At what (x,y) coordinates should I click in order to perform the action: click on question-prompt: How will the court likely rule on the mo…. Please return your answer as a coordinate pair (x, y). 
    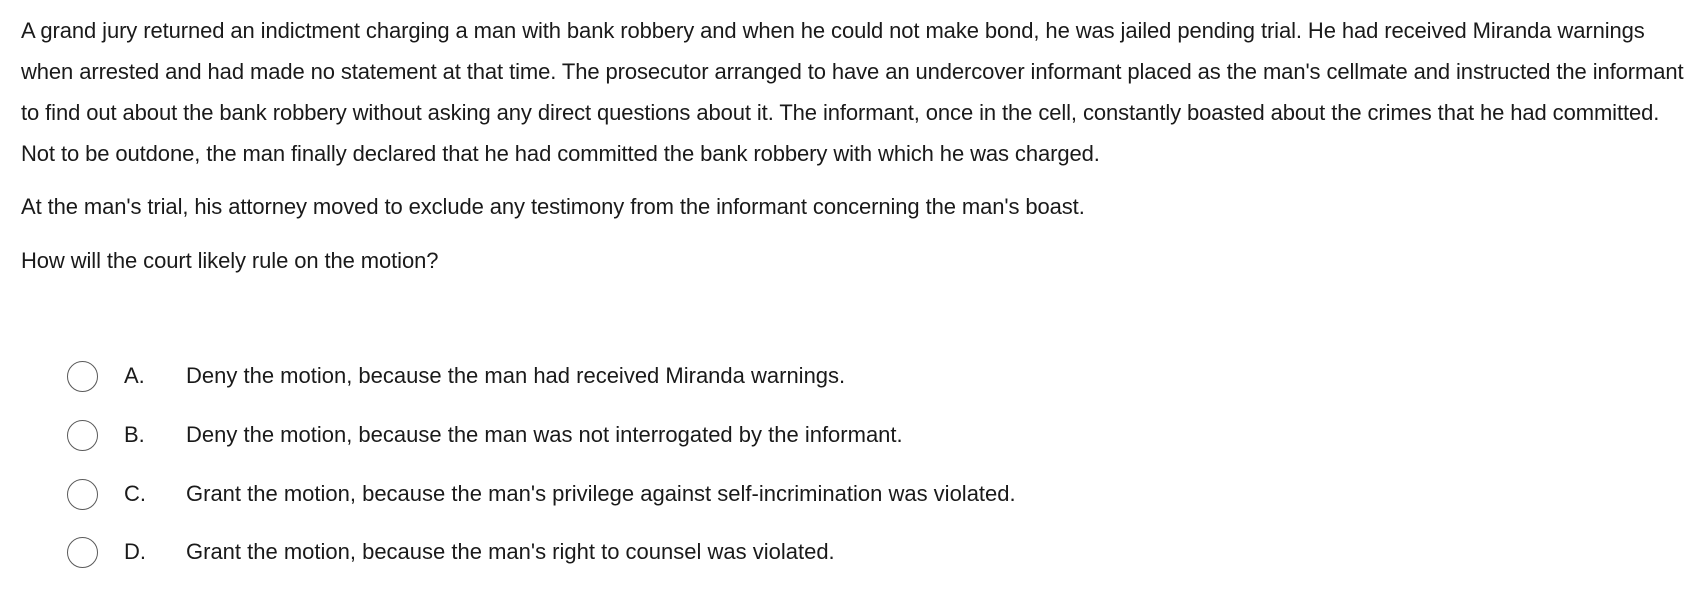
    Looking at the image, I should click on (230, 260).